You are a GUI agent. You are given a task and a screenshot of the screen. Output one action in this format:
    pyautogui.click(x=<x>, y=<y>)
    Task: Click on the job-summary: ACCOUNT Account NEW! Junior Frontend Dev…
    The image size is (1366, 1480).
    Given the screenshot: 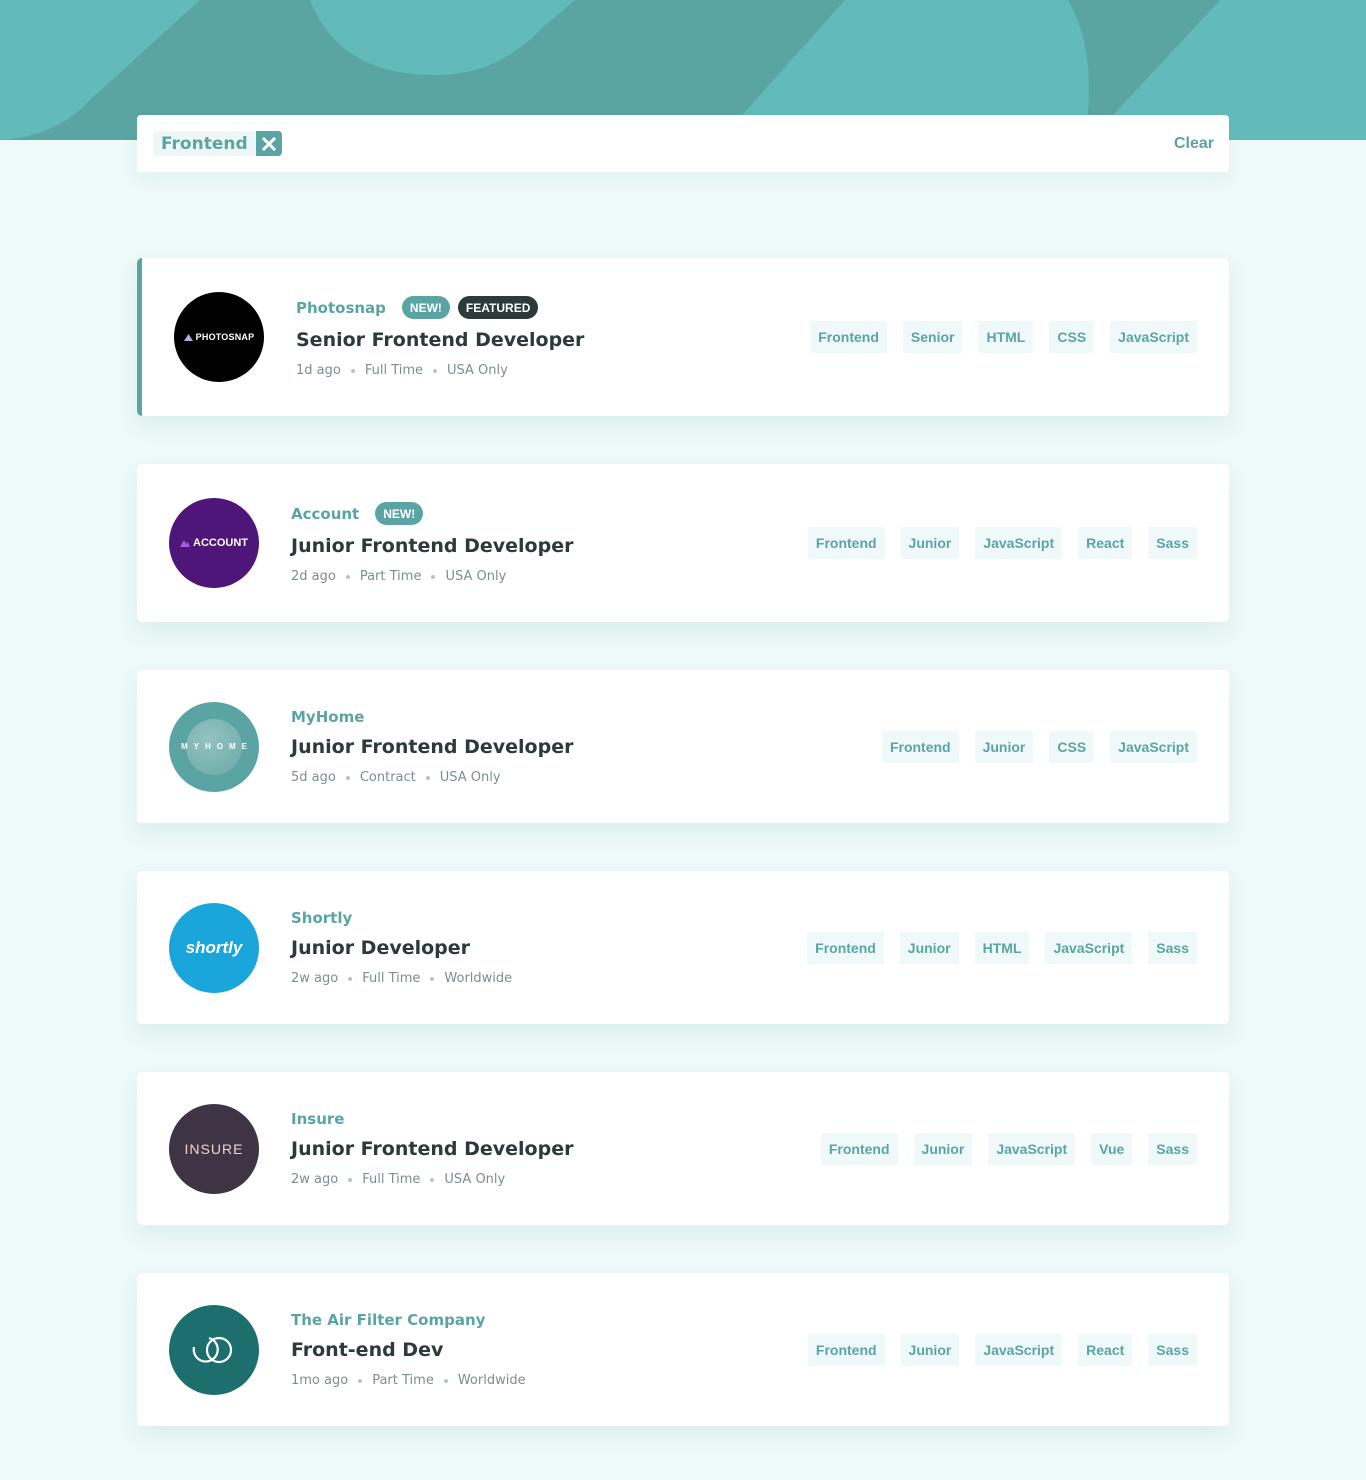 What is the action you would take?
    pyautogui.click(x=371, y=543)
    